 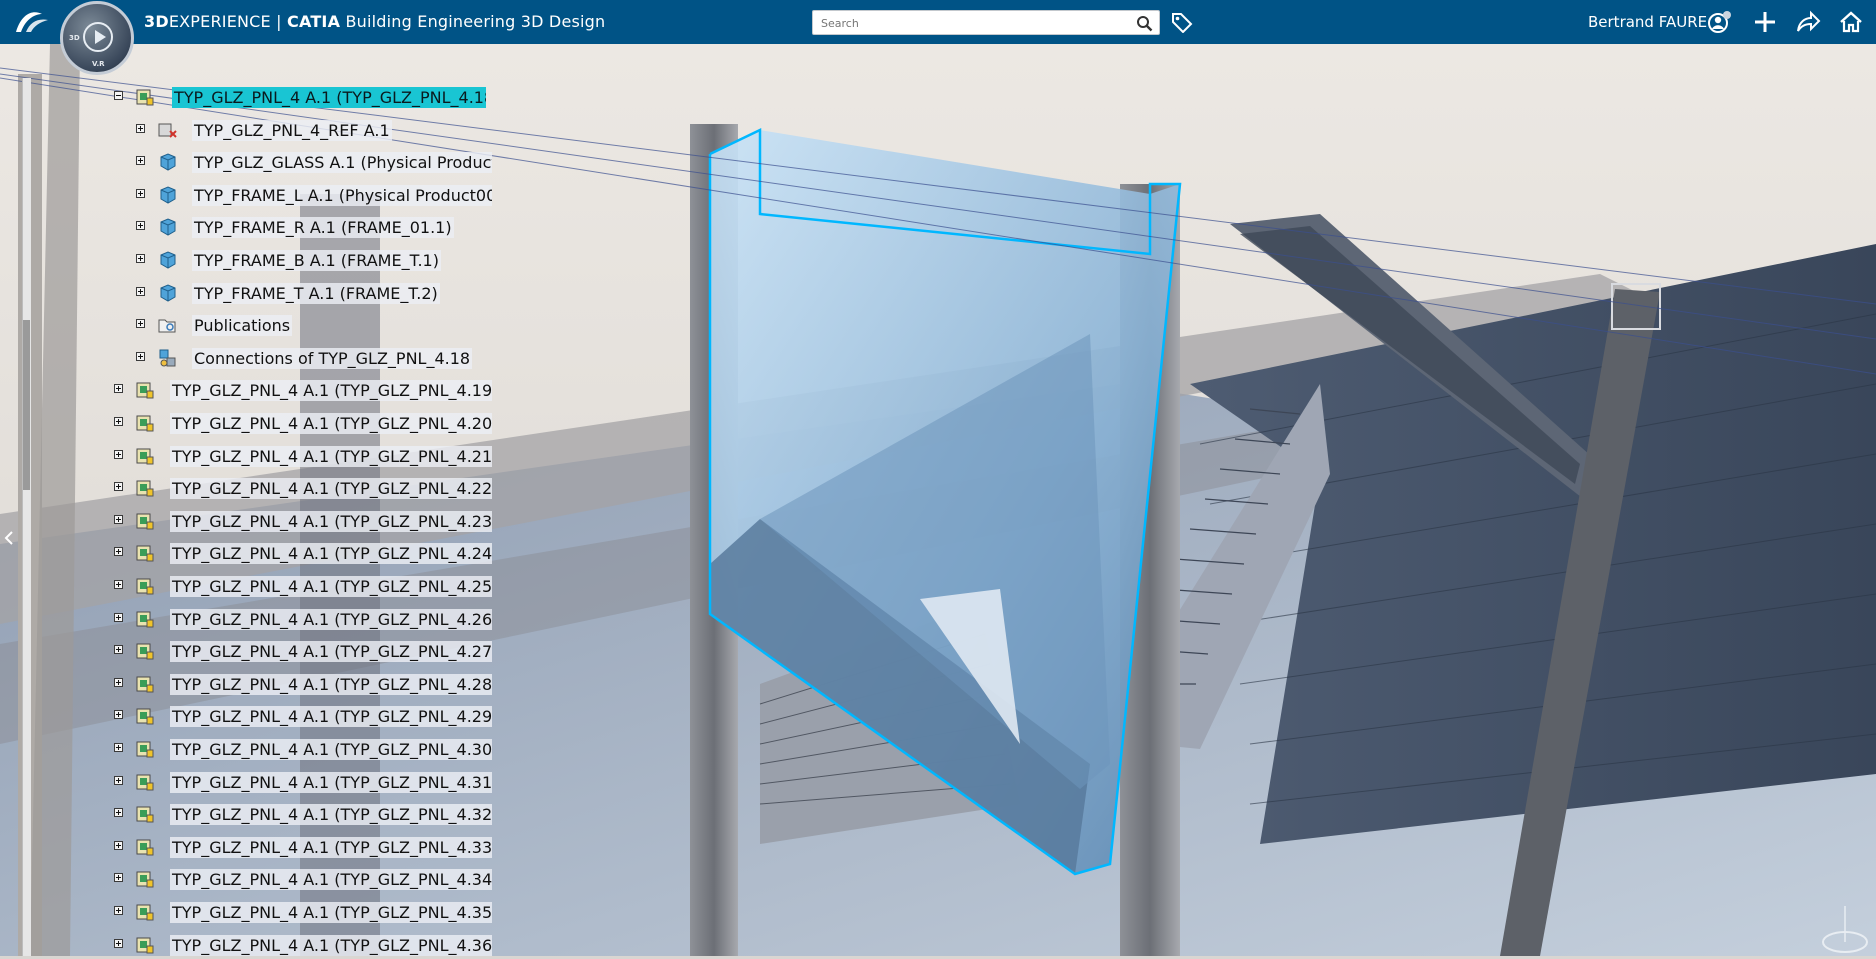 I want to click on tree-node: TYP_GLZ_PNL_4 A.1 (TYP_GLZ_PNL_4.26, so click(x=296, y=619).